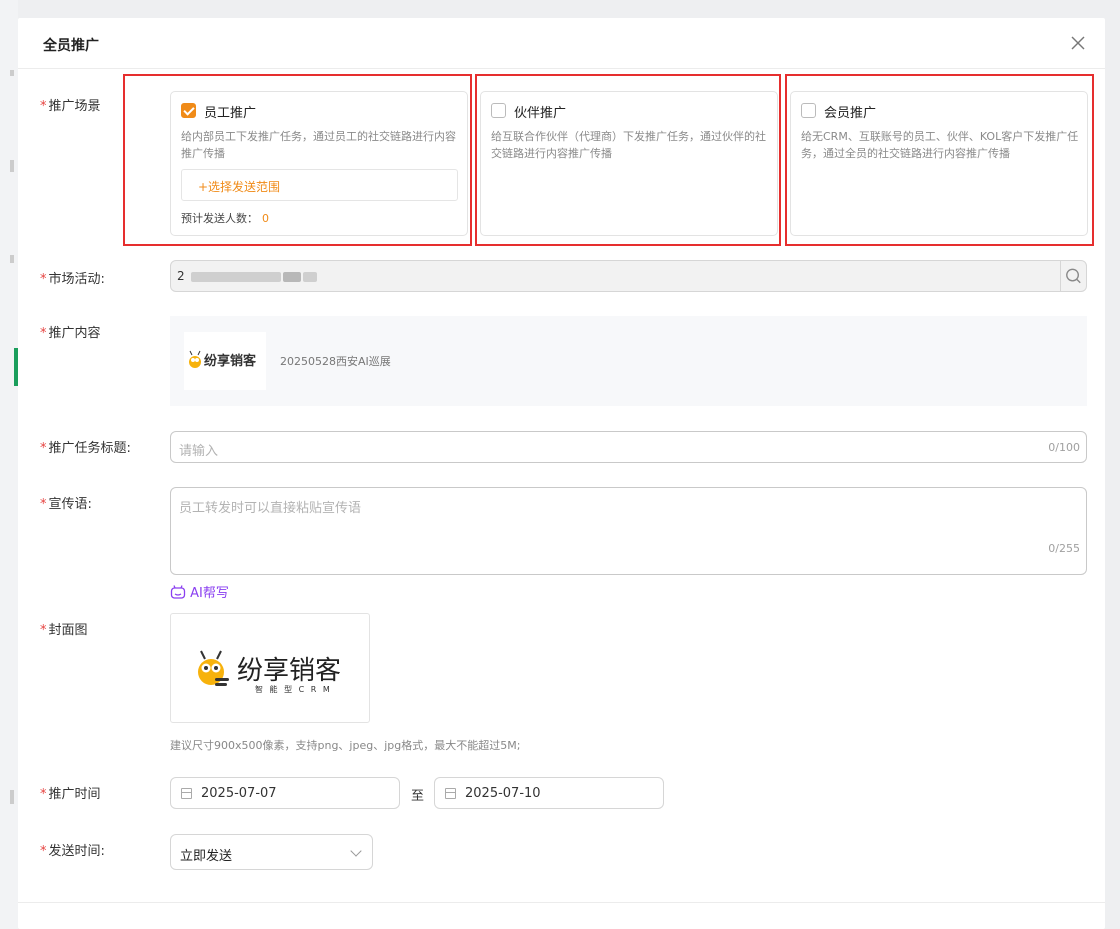  I want to click on content-label: * 推广内容, so click(70, 333).